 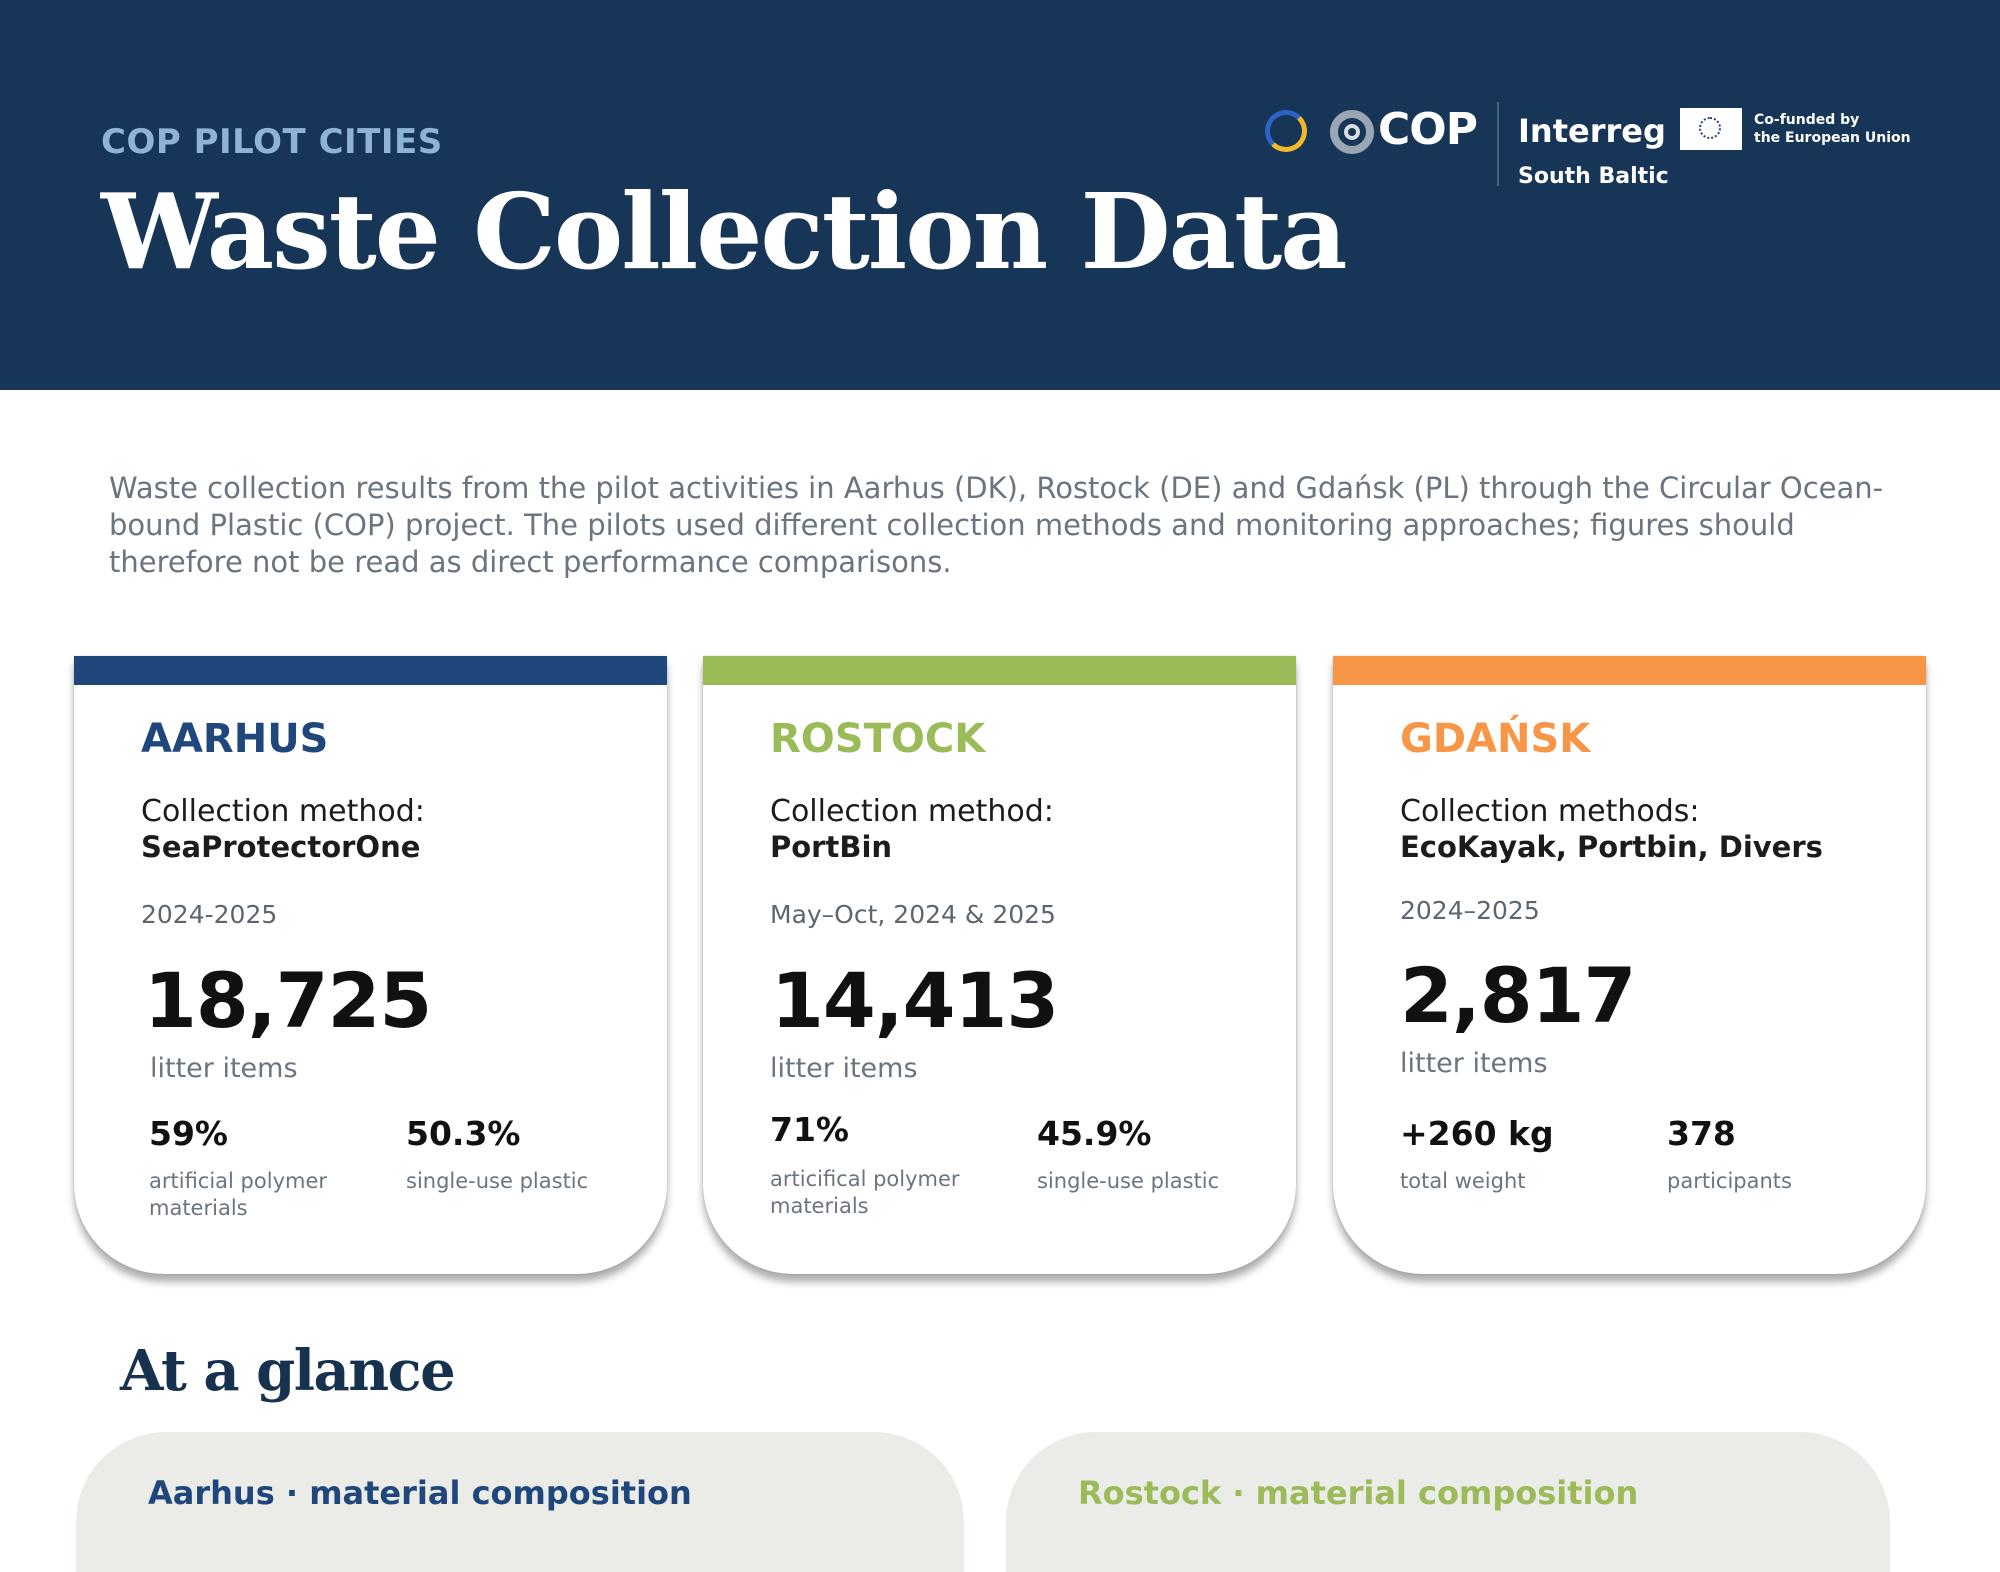 I want to click on stat-label: articifical polymer materials, so click(x=865, y=1192).